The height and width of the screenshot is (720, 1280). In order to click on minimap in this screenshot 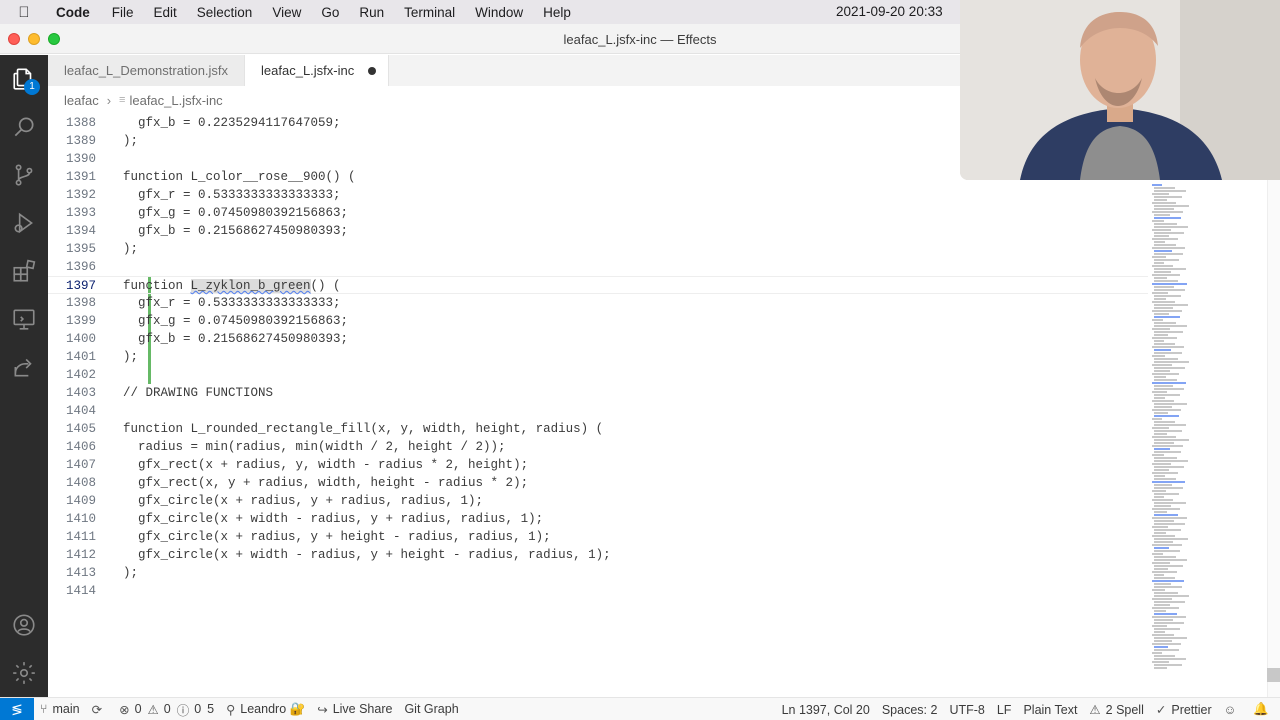, I will do `click(1208, 430)`.